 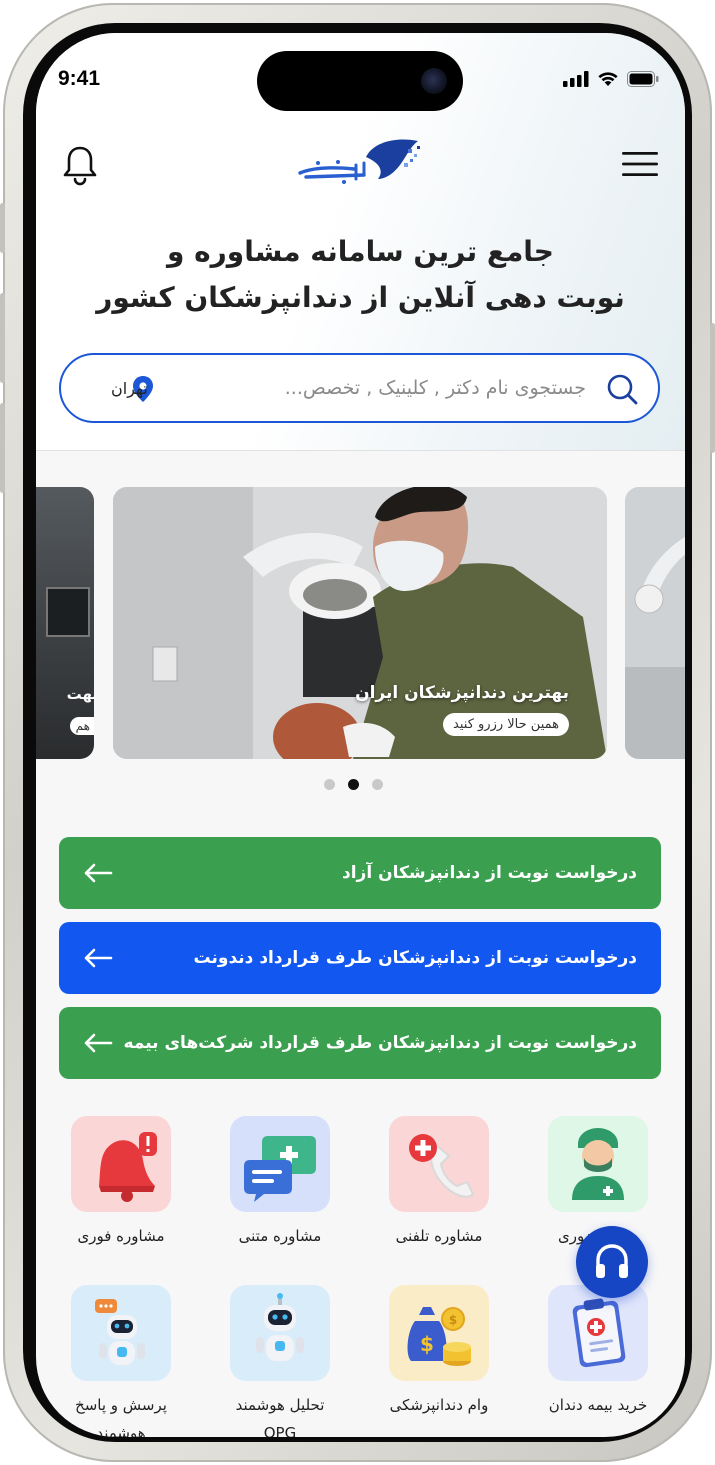 I want to click on service-dental-loan-tile: $ $, so click(x=439, y=1333).